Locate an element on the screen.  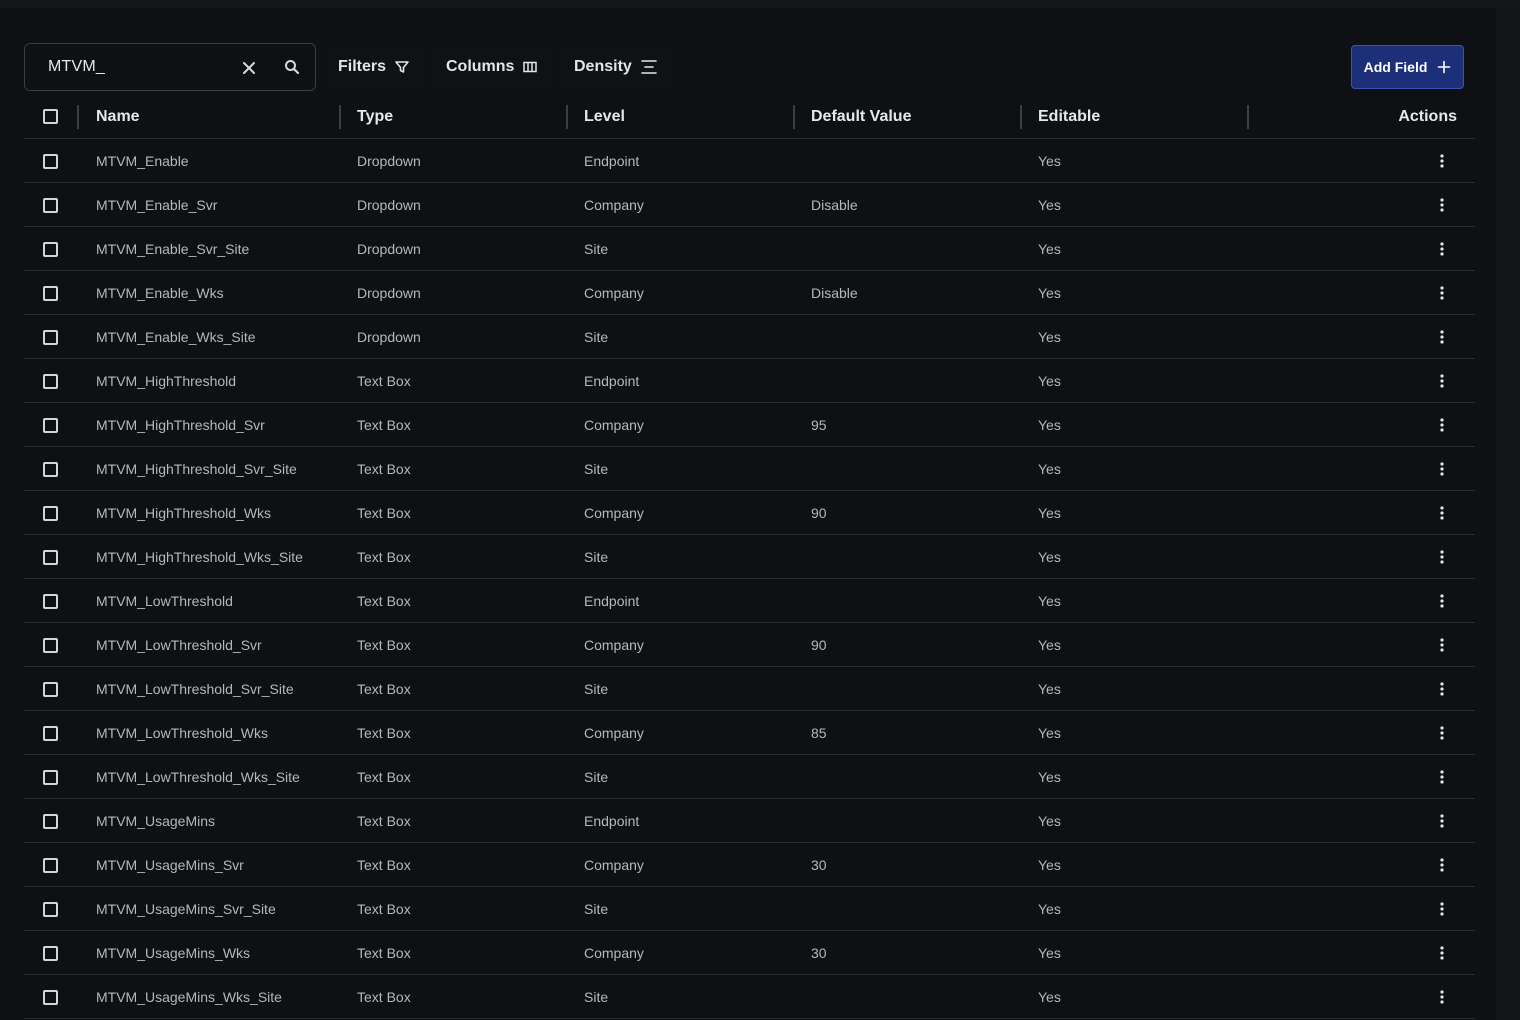
header-type: Type is located at coordinates (375, 117).